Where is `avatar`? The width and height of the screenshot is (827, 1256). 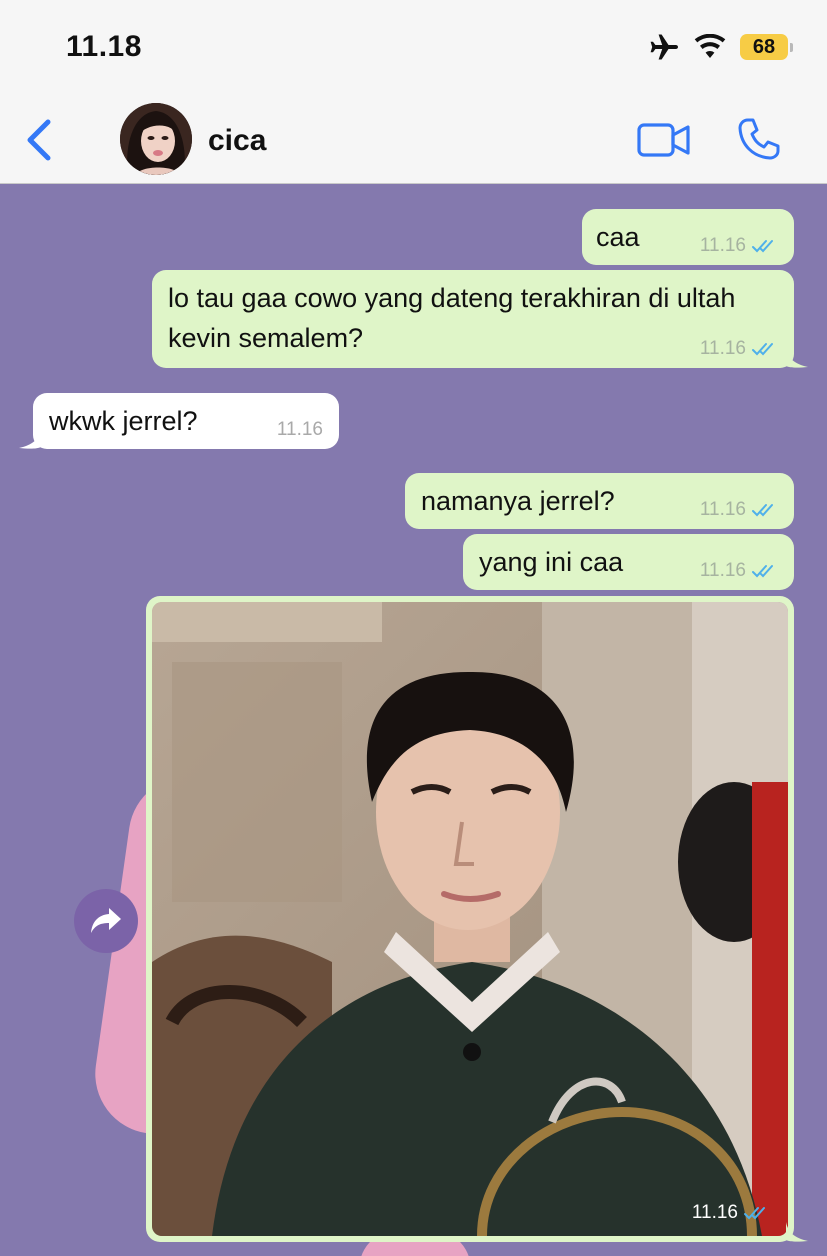 avatar is located at coordinates (156, 139).